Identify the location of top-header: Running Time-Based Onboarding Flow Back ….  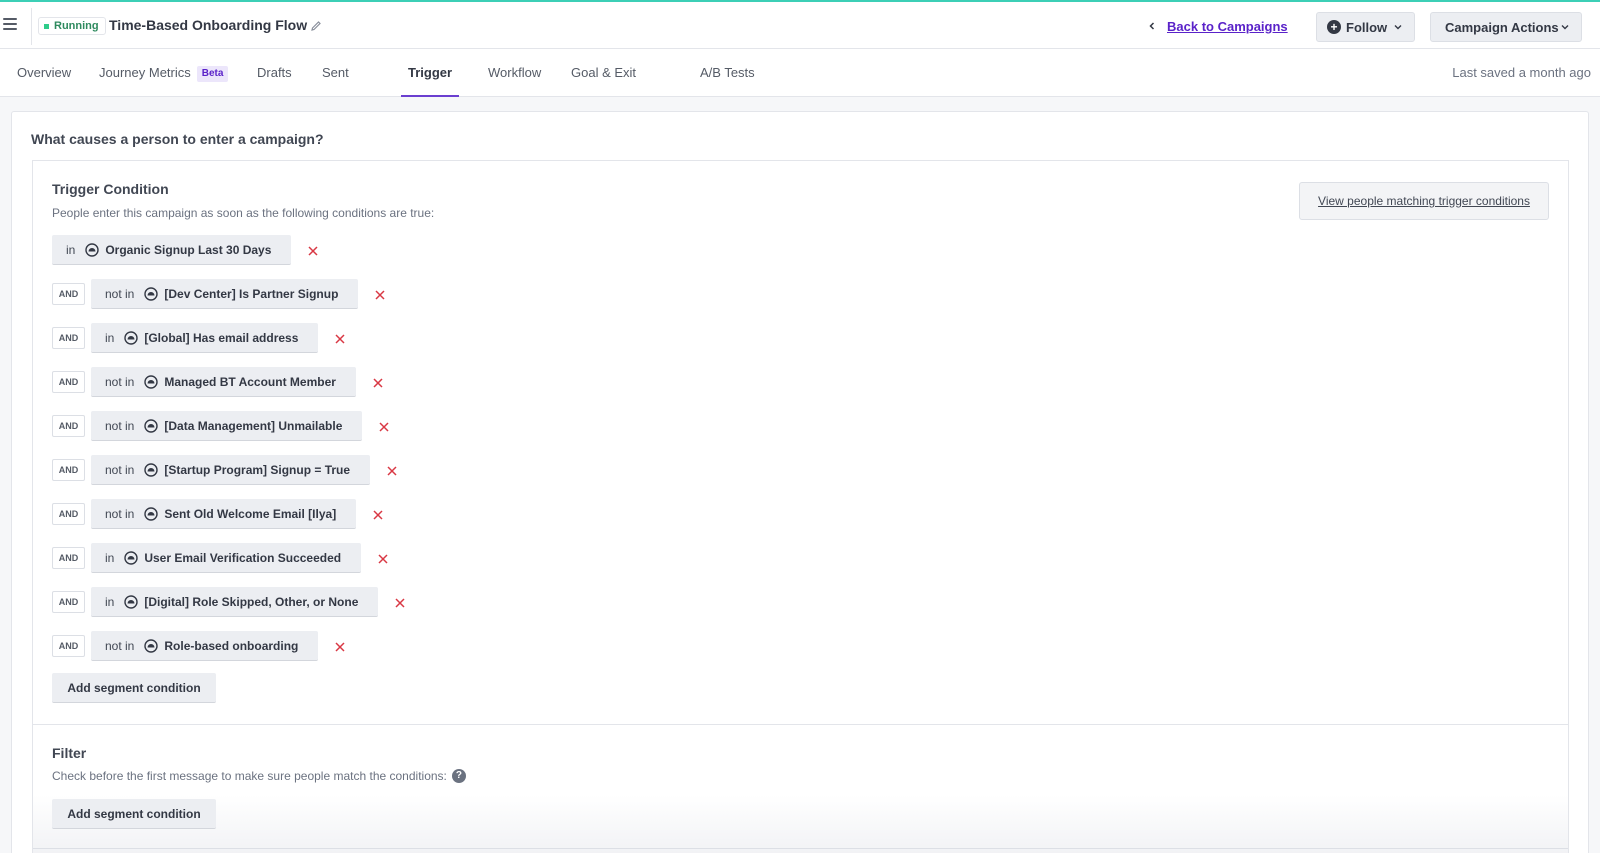
(800, 24).